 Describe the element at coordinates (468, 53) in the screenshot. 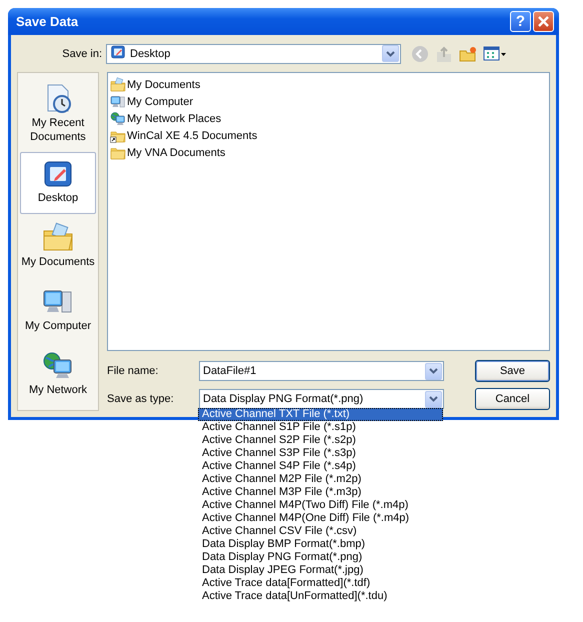

I see `new-folder-icon` at that location.